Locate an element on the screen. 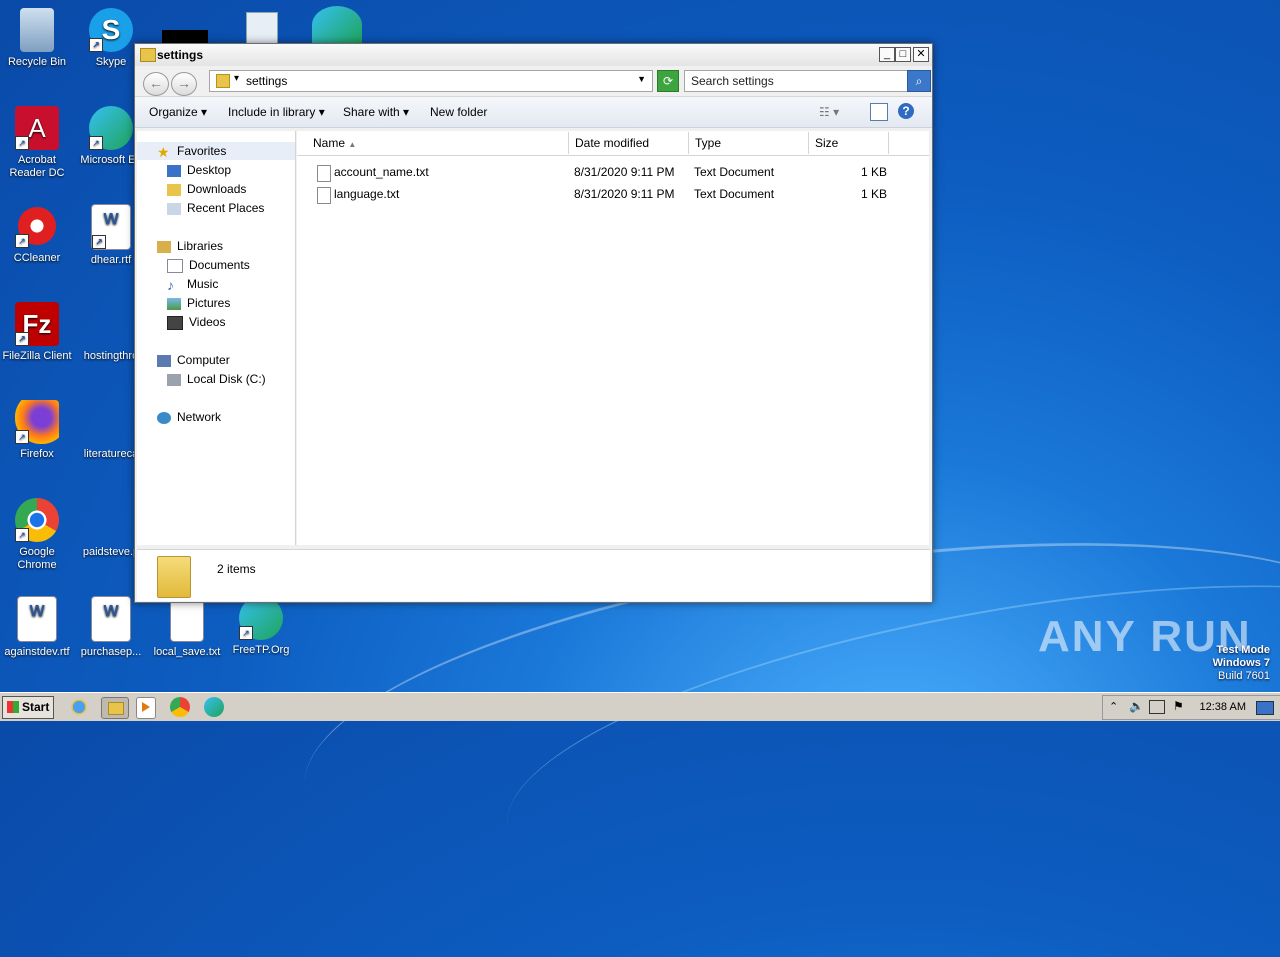 The height and width of the screenshot is (957, 1280). nav-pictures: Pictures is located at coordinates (198, 303).